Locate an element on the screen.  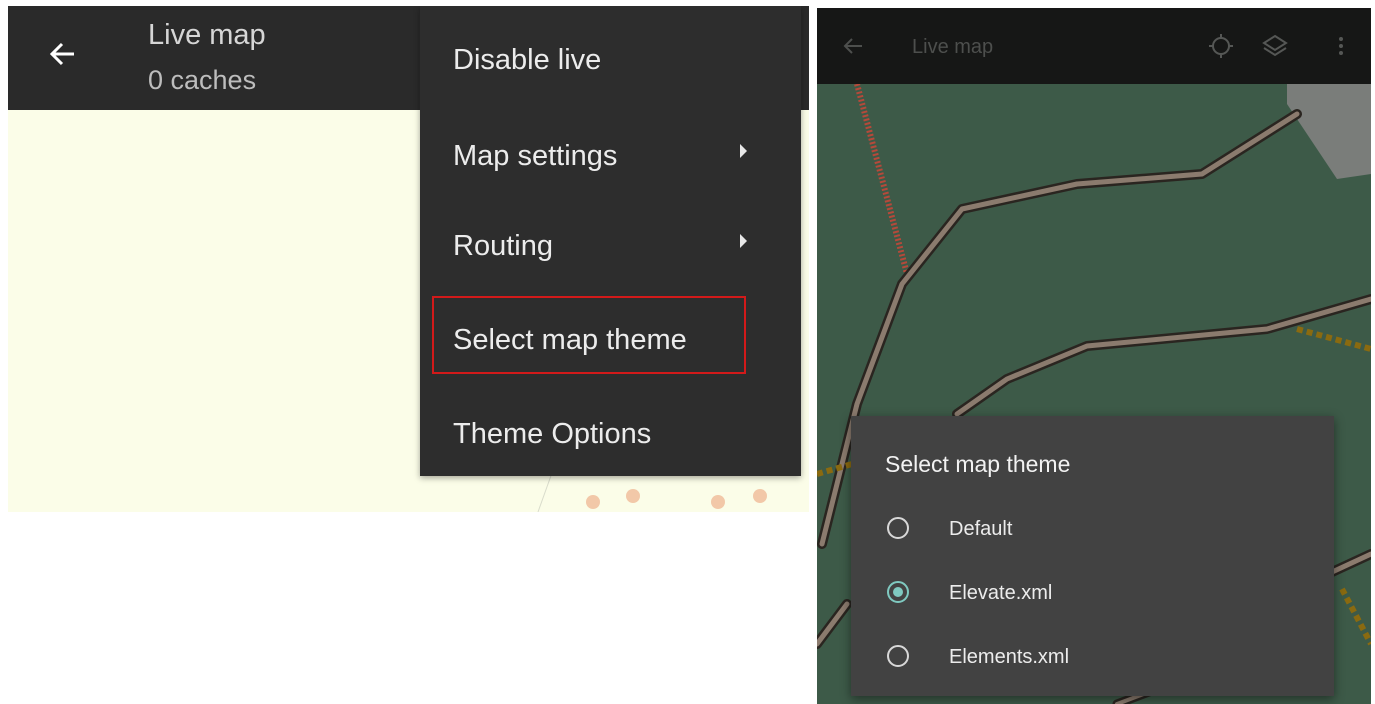
menu-item-label: Disable live is located at coordinates (527, 60).